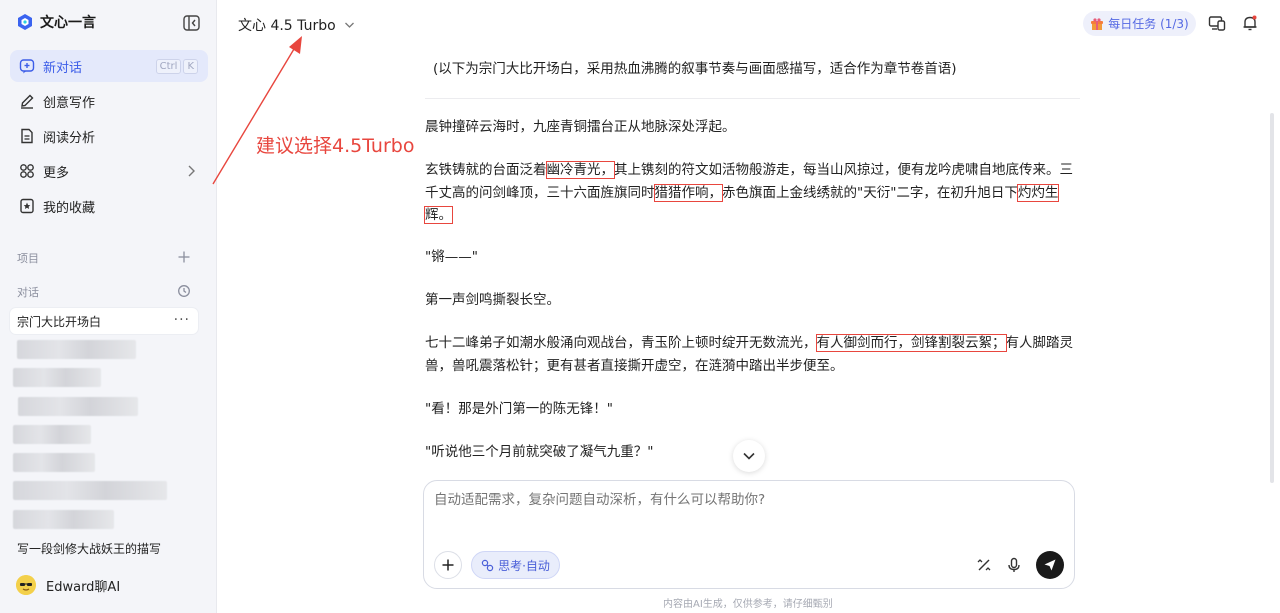 This screenshot has height=613, width=1280. I want to click on highlight-phrase: 幽冷青光，, so click(580, 170).